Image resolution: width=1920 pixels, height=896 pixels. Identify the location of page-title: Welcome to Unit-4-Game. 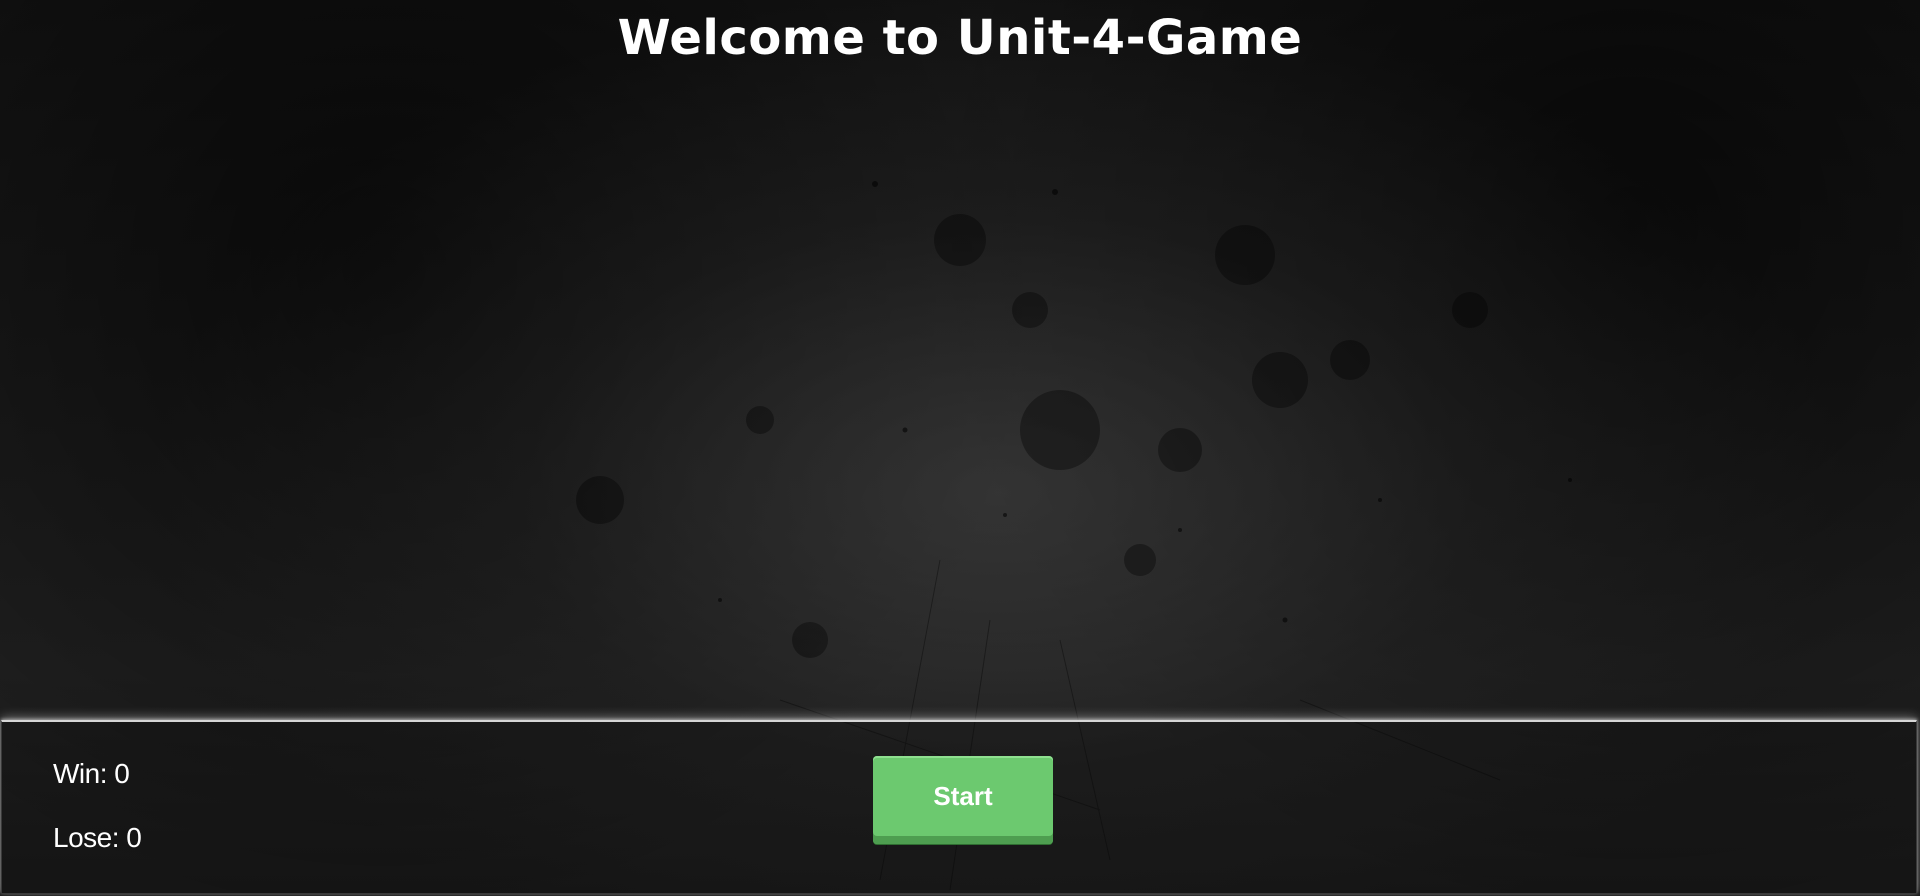
(960, 38).